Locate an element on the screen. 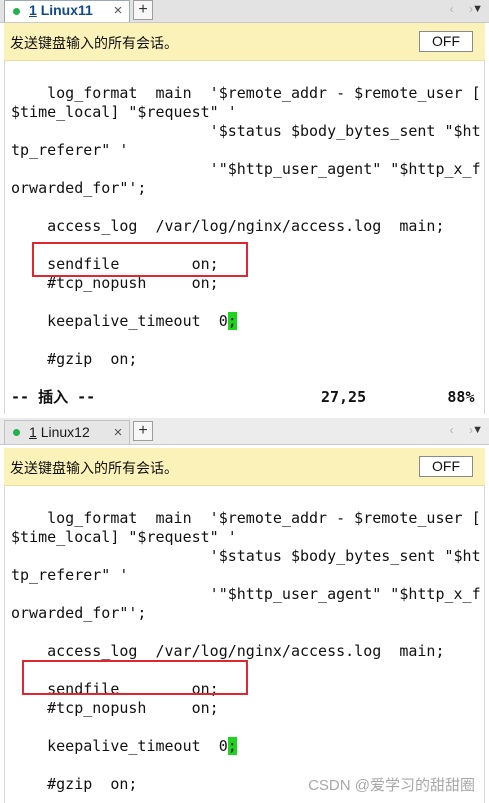 This screenshot has width=489, height=803. tab-label: 1 Linux12 is located at coordinates (59, 432).